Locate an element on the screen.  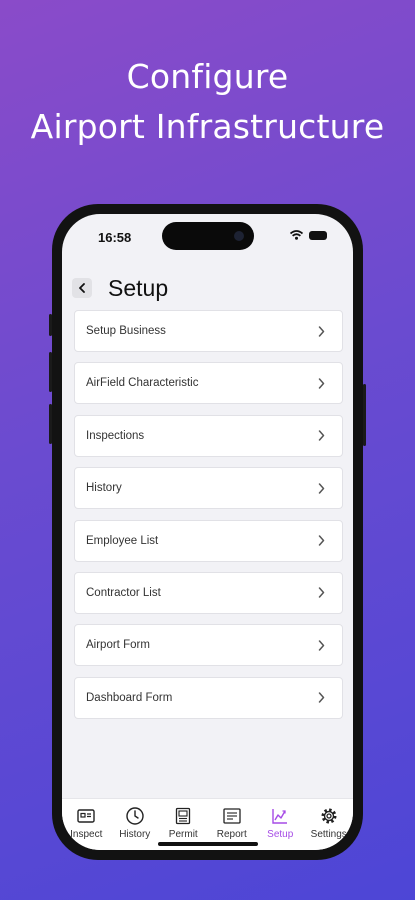
menu-item-setup-business: Setup Business is located at coordinates (208, 331).